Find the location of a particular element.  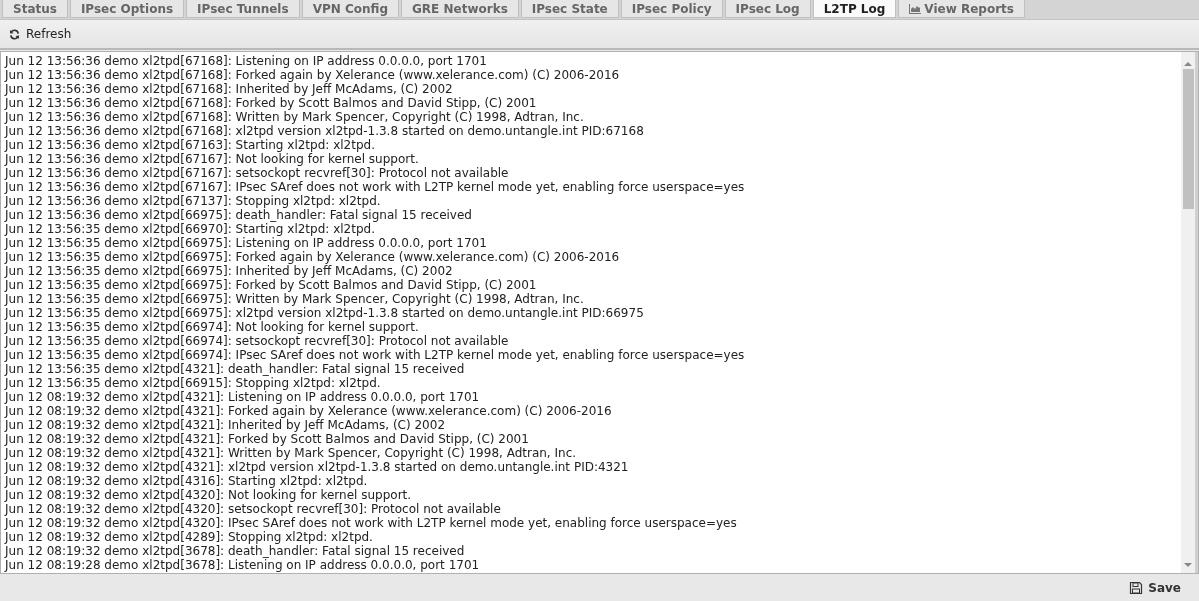

log-line: Jun 12 08:19:32 demo xl2tpd[4321]: Forked by Scott Balmos and David Stipp, (C) 2001 is located at coordinates (267, 439).